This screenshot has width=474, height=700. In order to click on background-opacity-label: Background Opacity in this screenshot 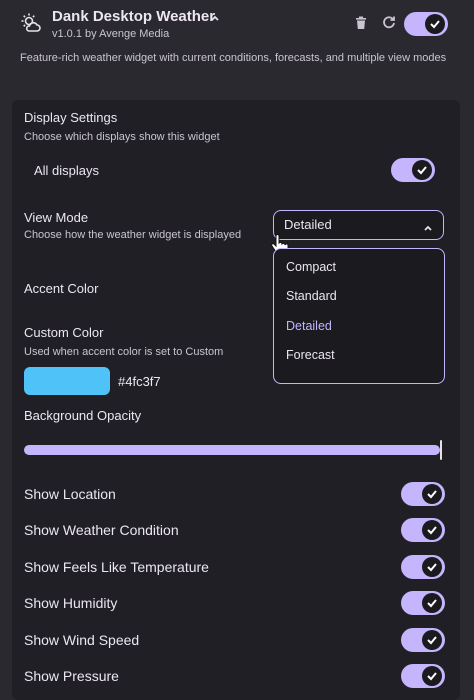, I will do `click(83, 415)`.